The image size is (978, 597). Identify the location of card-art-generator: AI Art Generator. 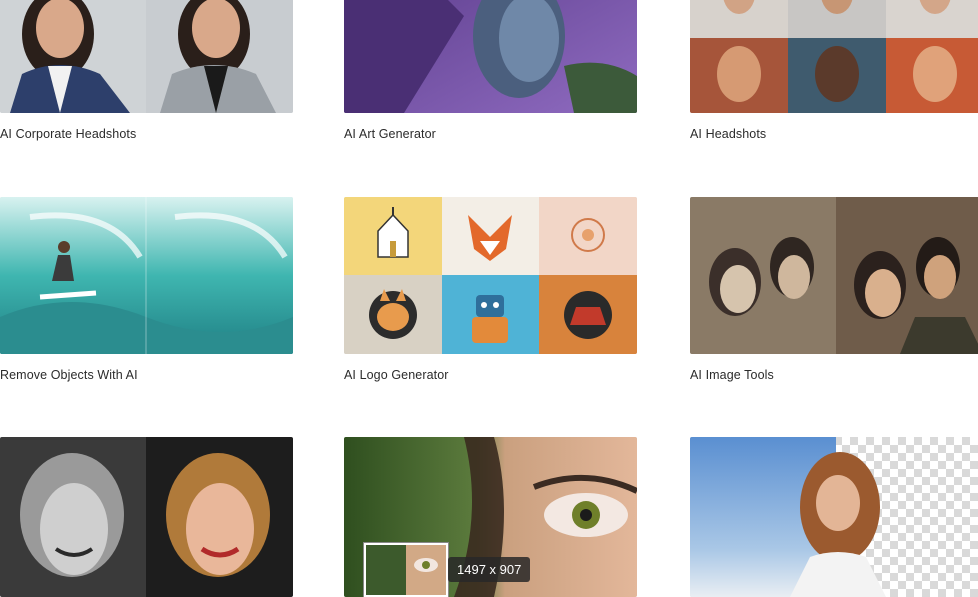
(490, 70).